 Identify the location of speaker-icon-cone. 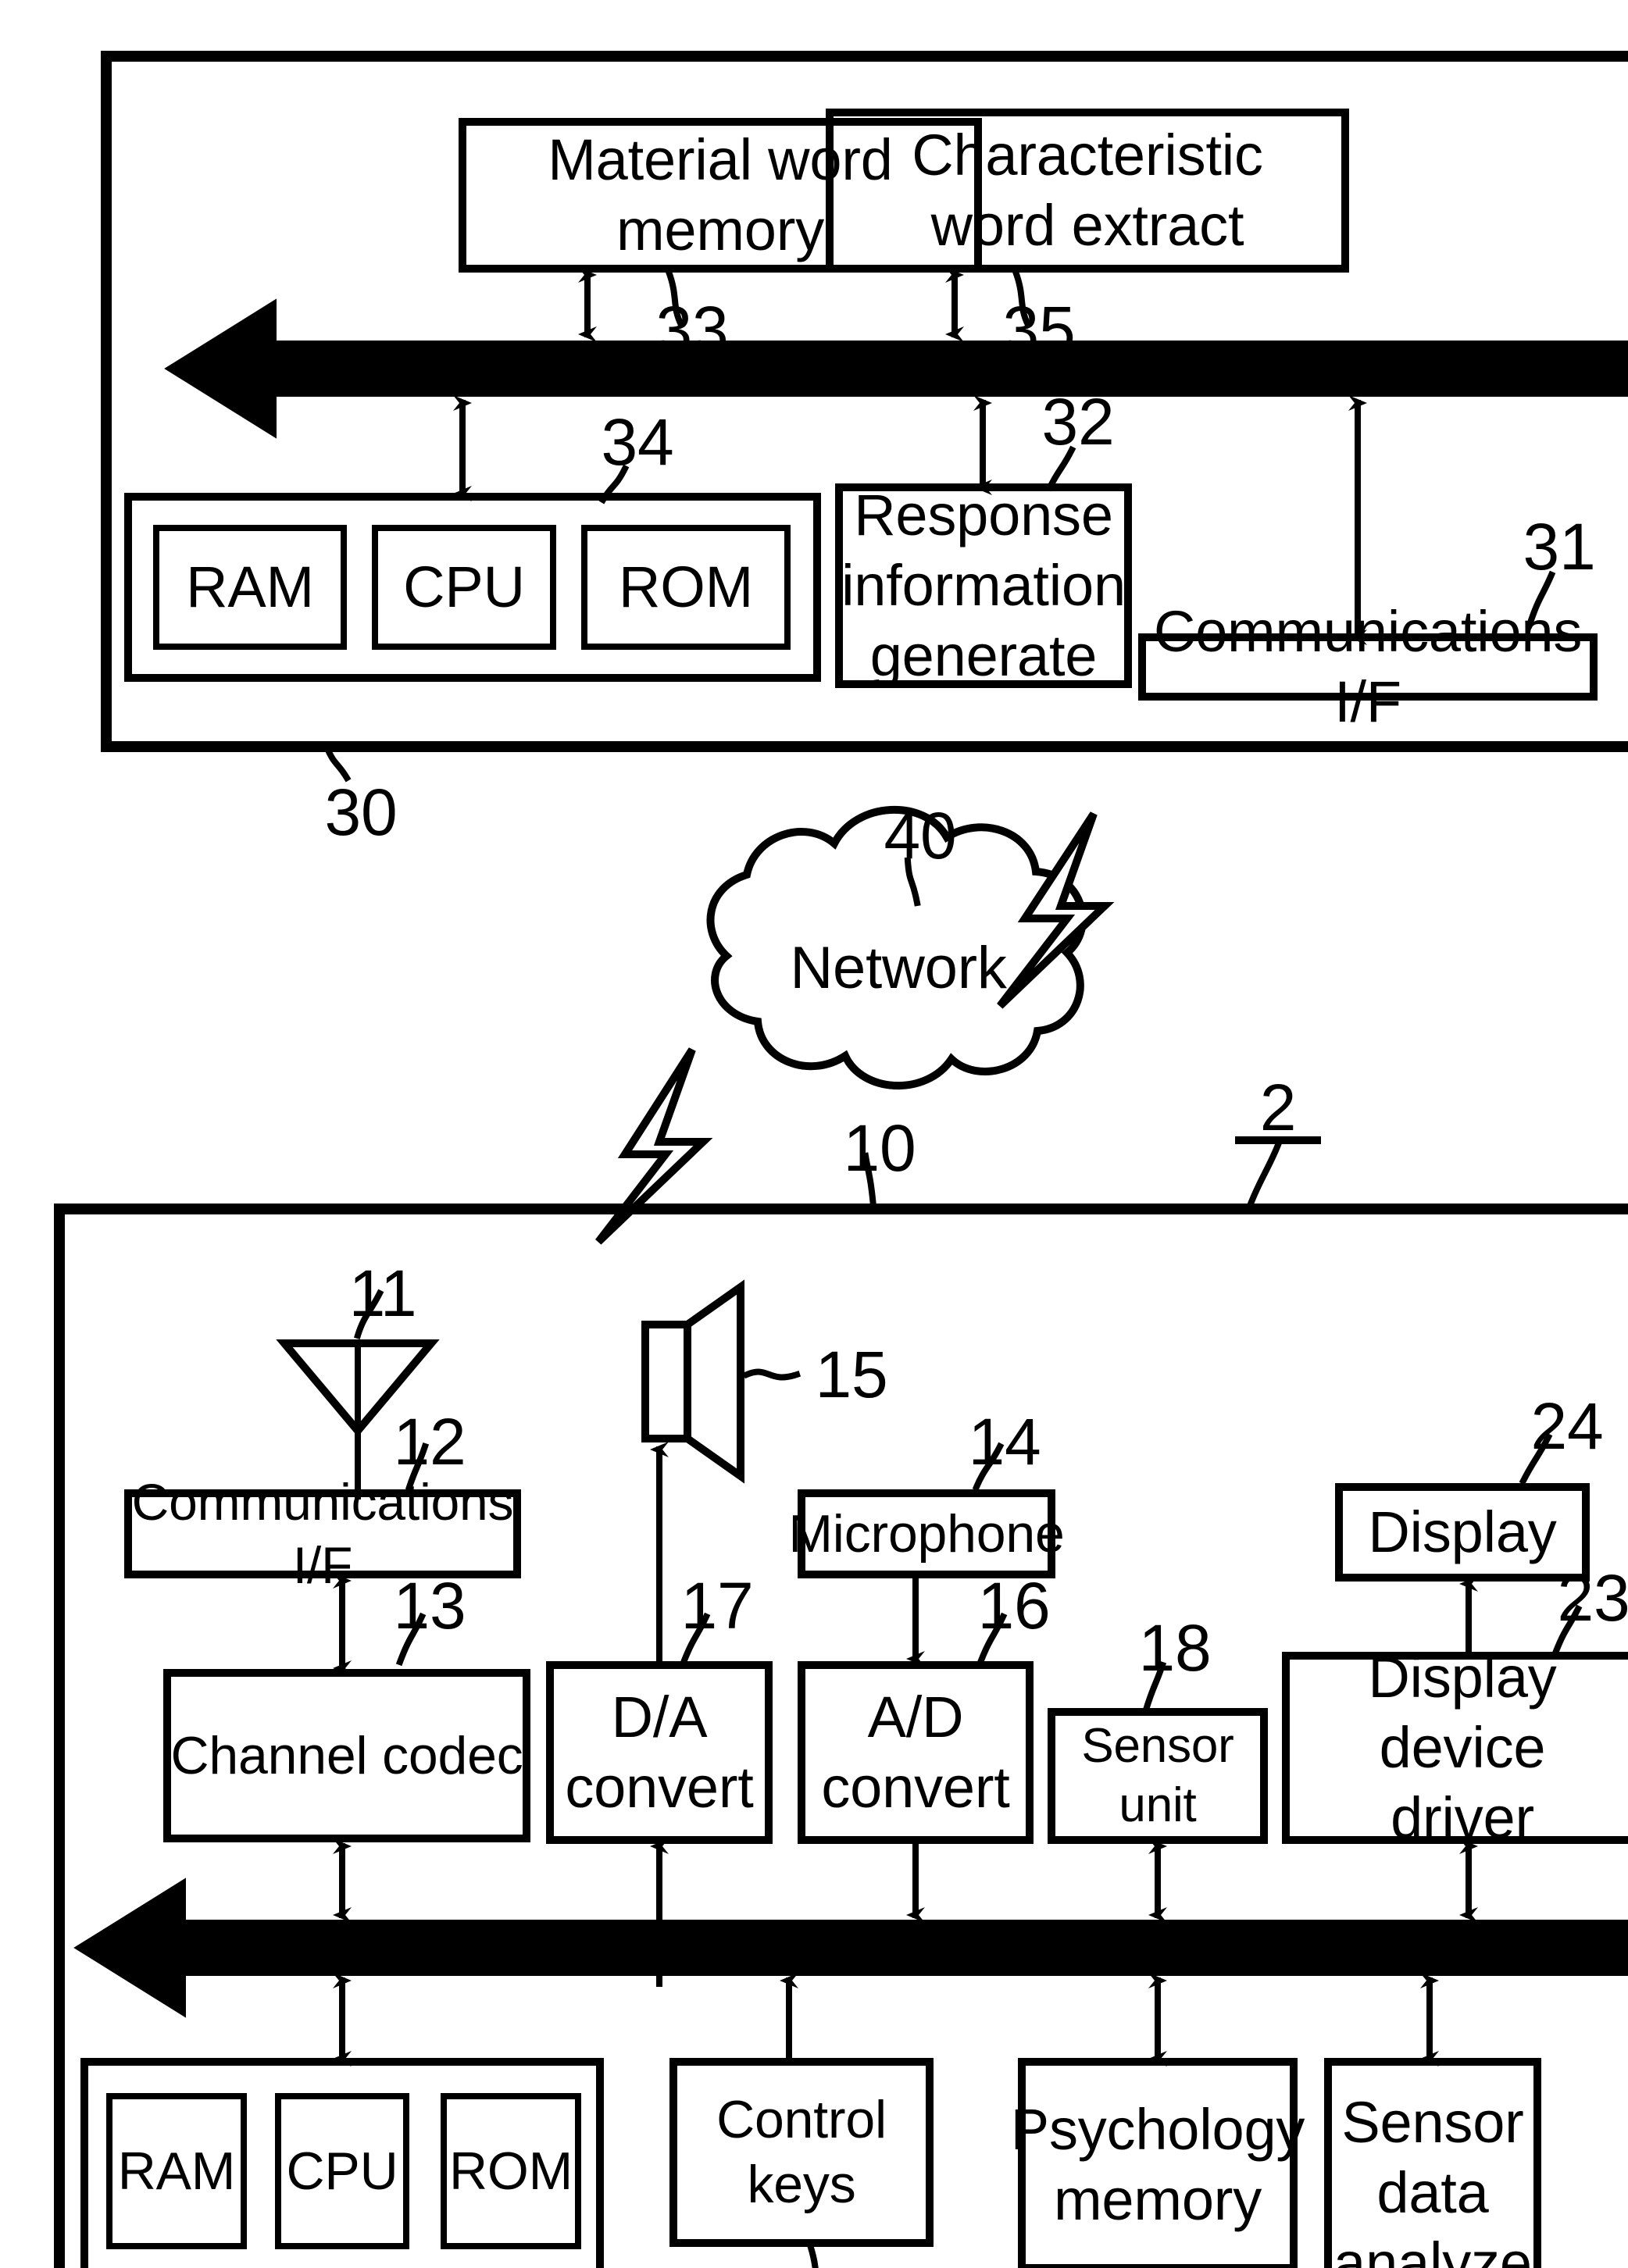
(714, 1381).